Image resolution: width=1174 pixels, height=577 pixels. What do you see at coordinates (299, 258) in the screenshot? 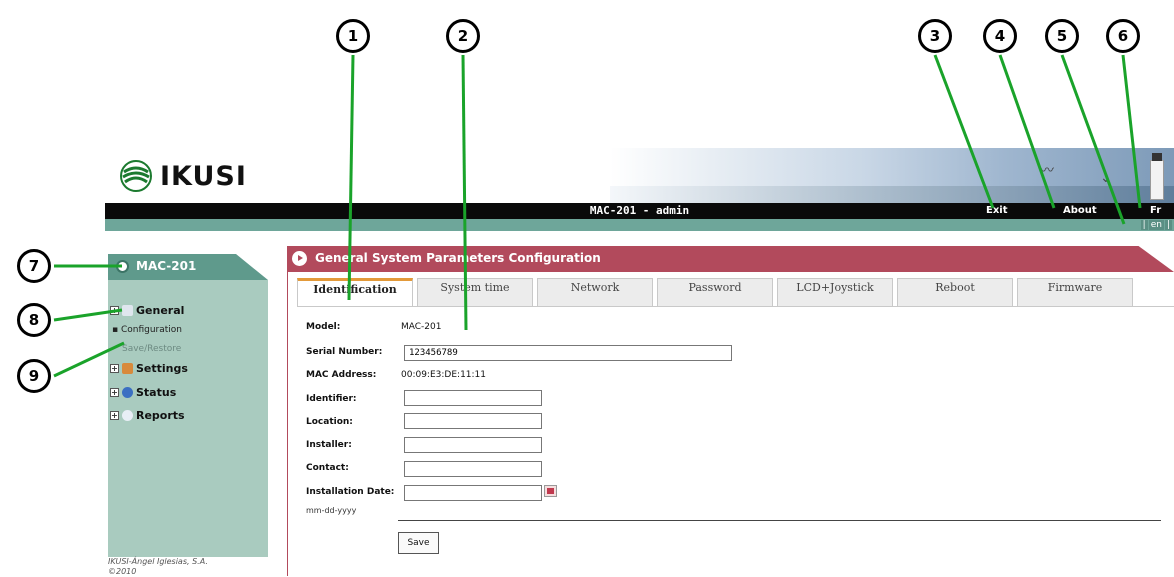
I see `play-icon` at bounding box center [299, 258].